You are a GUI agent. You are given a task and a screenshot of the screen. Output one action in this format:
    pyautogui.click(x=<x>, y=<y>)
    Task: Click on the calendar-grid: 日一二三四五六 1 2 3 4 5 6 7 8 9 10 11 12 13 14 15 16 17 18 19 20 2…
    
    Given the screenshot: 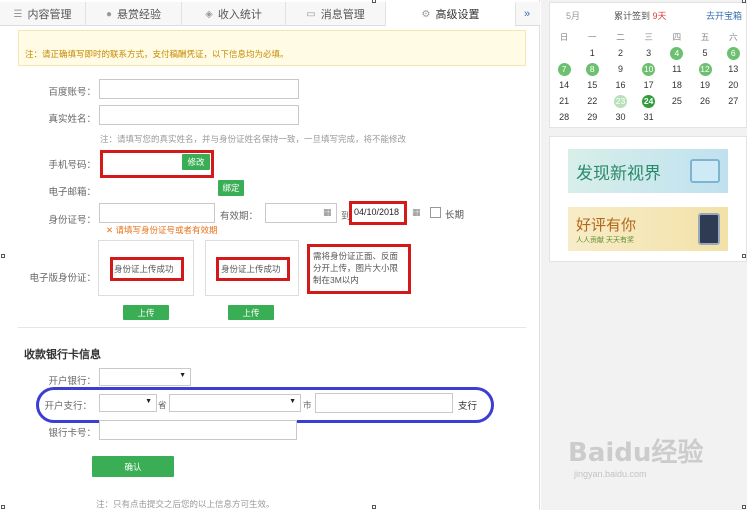 What is the action you would take?
    pyautogui.click(x=648, y=77)
    